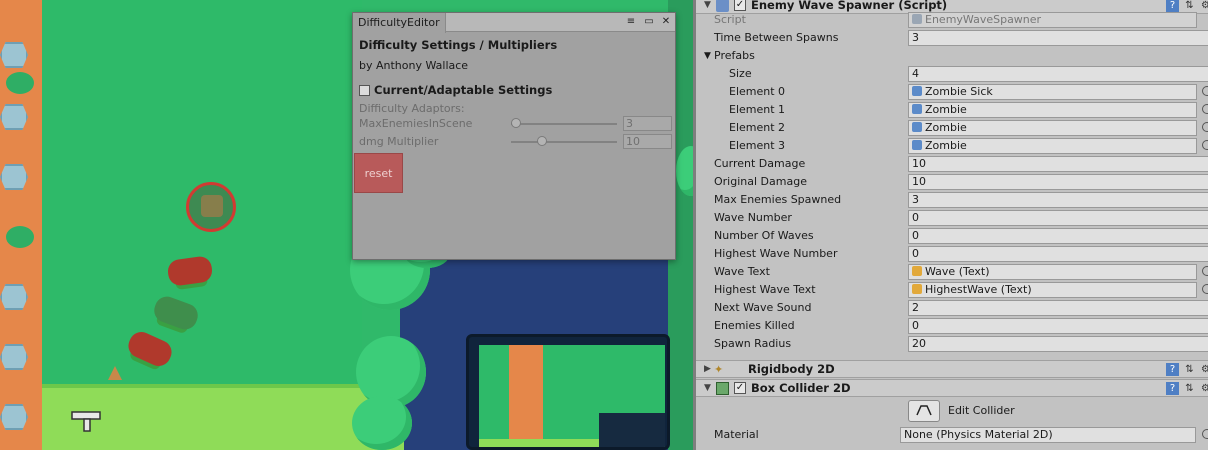  I want to click on edit-collider-button, so click(924, 411).